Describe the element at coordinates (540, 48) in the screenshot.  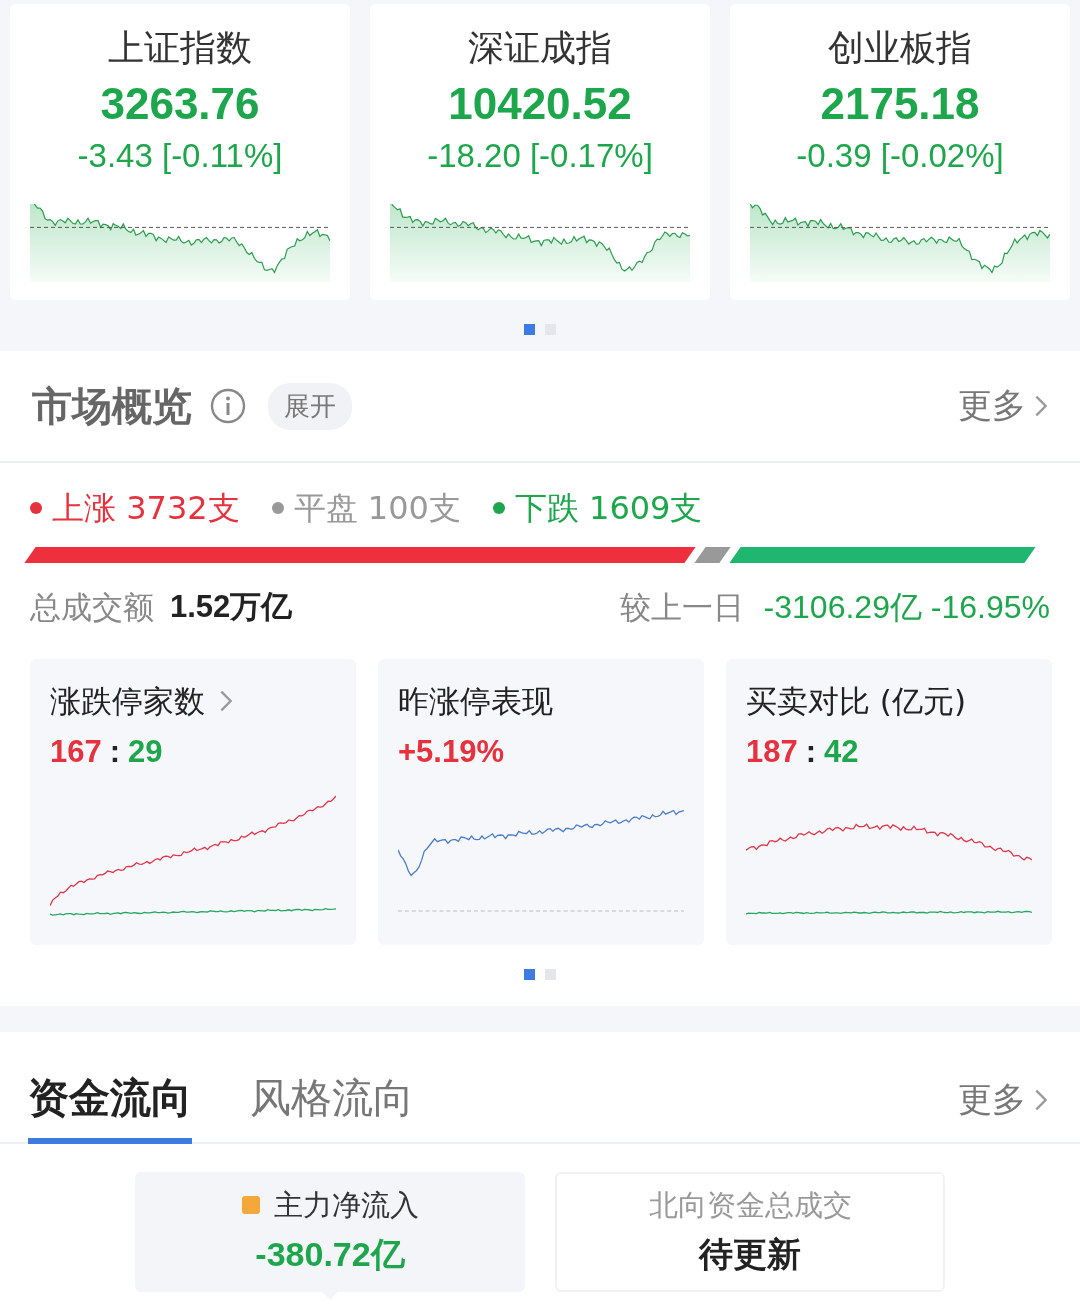
I see `index-name: 深证成指` at that location.